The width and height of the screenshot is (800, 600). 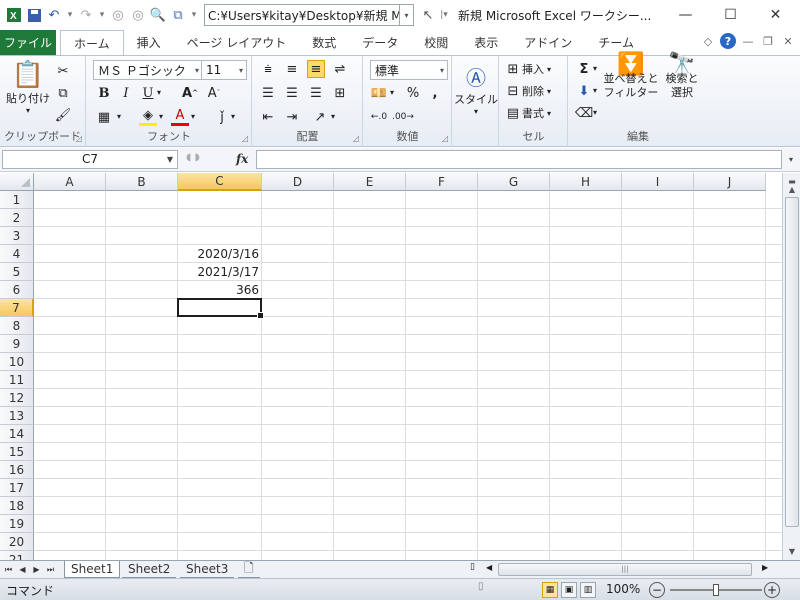 I want to click on orientation-dropdown-icon: ▾, so click(x=333, y=116).